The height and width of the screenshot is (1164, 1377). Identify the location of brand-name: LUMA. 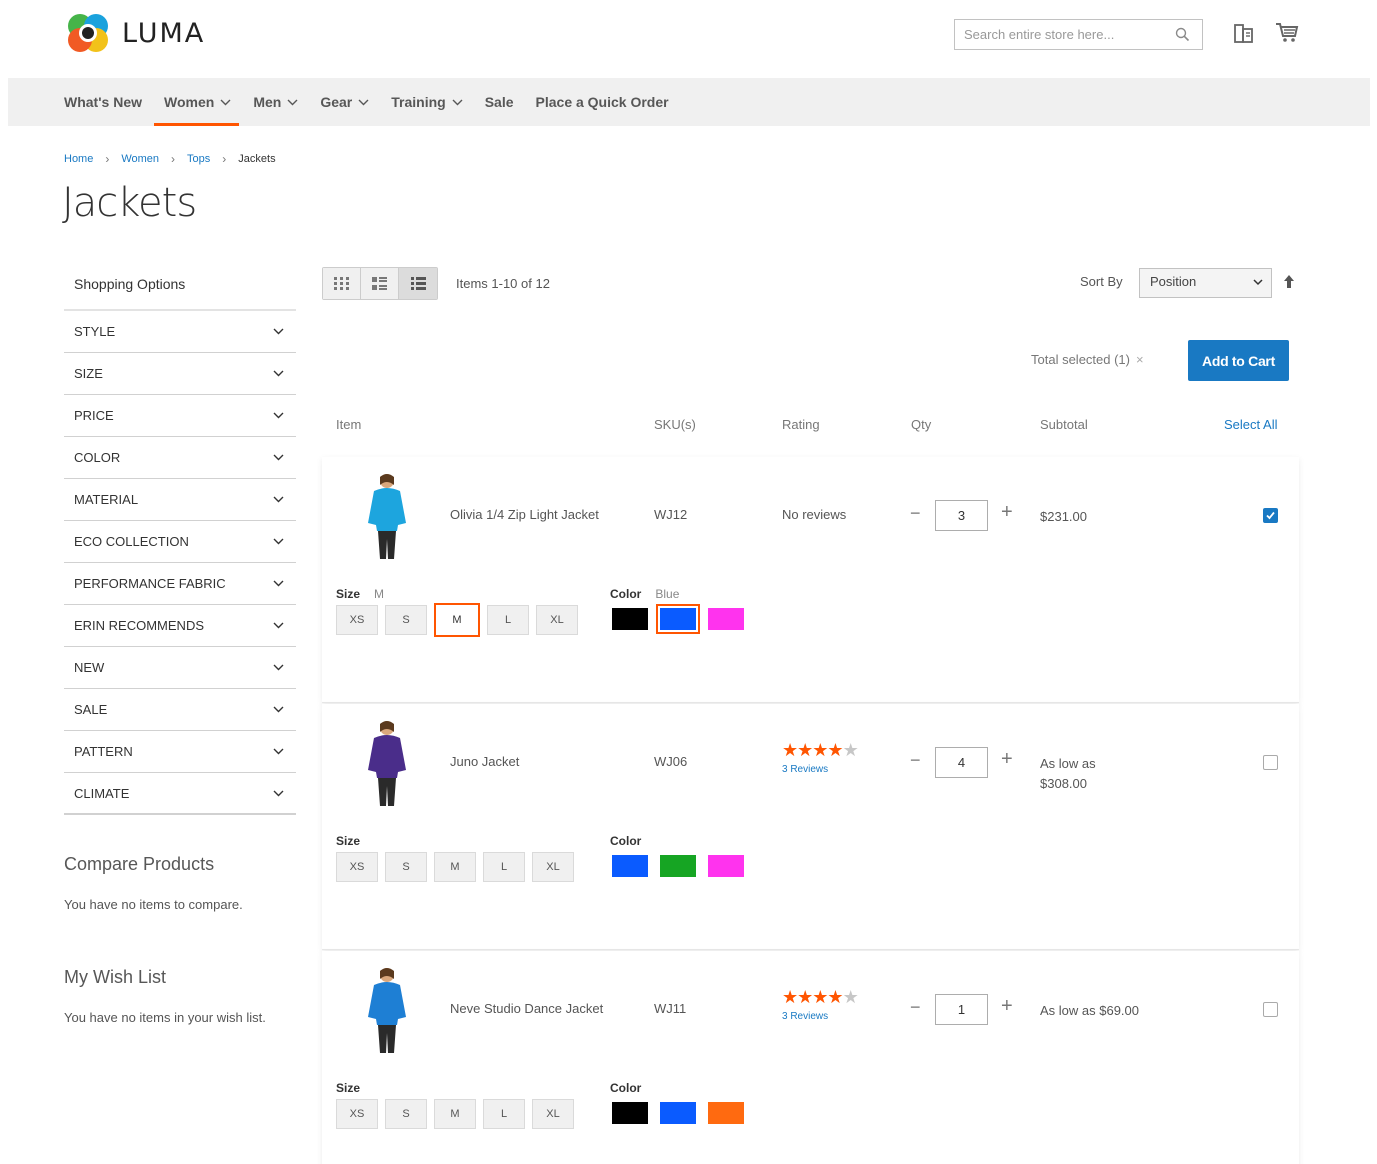
(164, 33).